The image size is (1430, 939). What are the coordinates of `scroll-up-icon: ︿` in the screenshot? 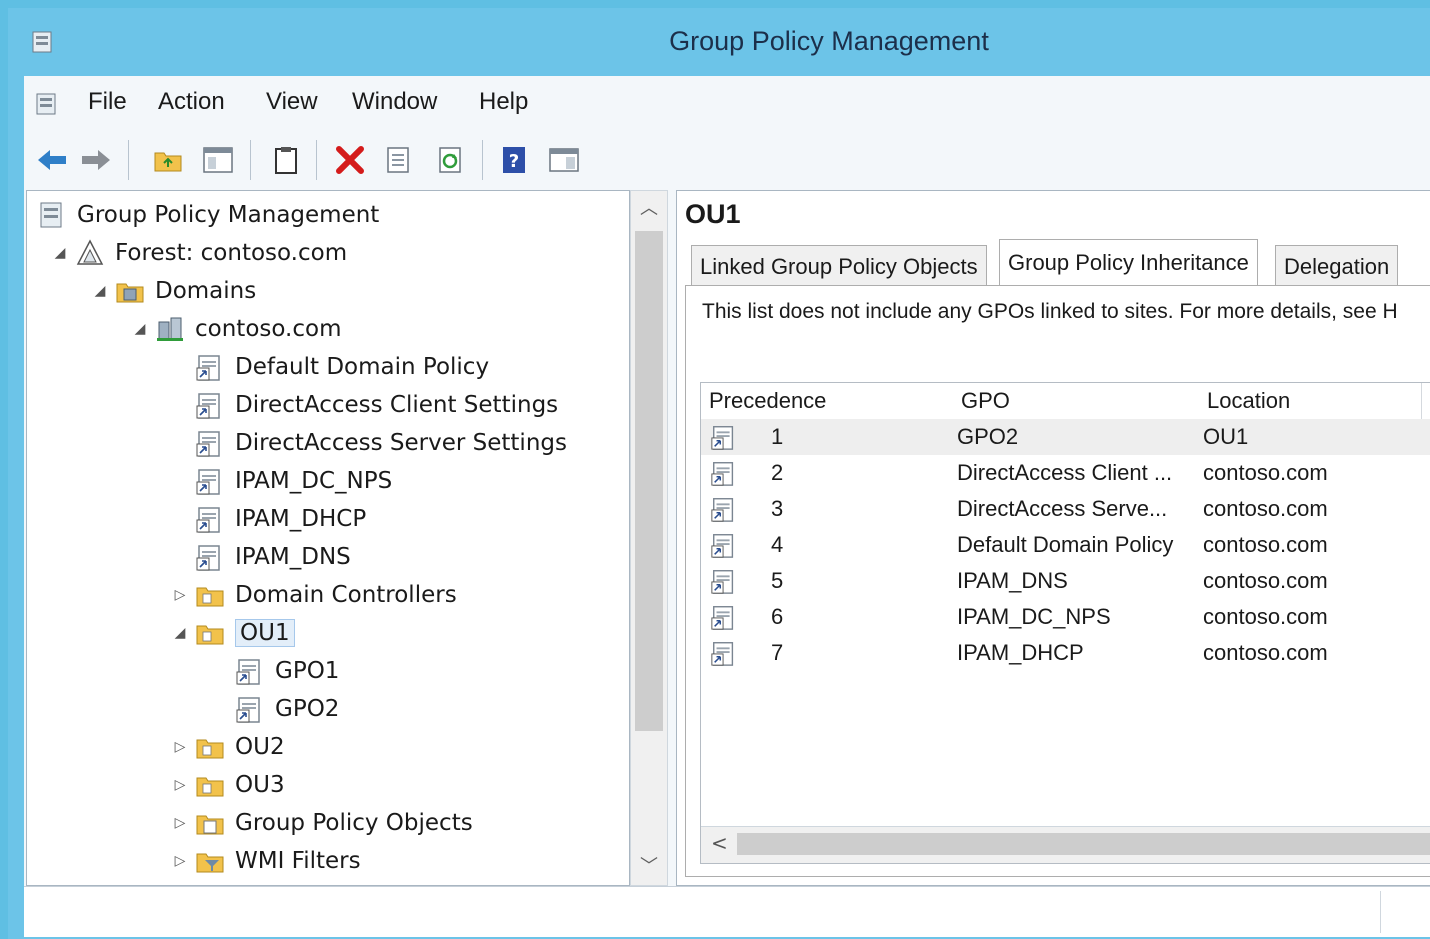 It's located at (649, 209).